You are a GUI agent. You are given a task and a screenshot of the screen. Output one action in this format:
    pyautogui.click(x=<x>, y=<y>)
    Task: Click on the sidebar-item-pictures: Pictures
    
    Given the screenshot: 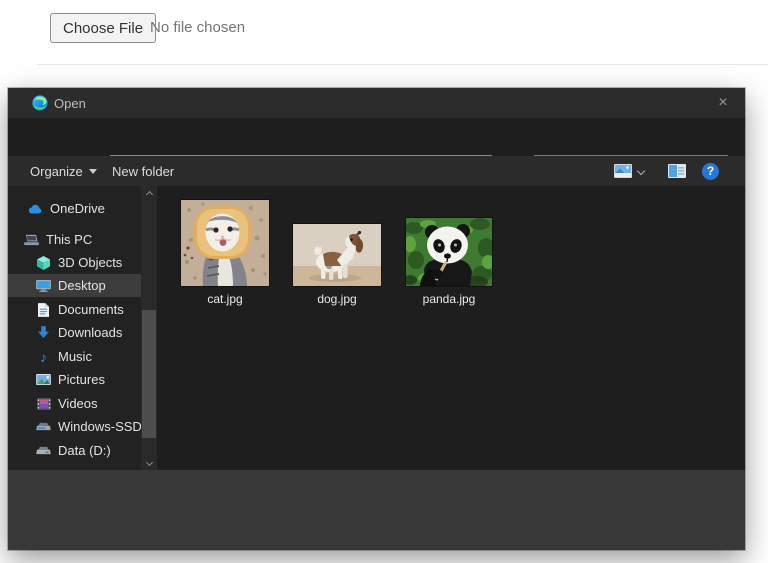 What is the action you would take?
    pyautogui.click(x=74, y=379)
    